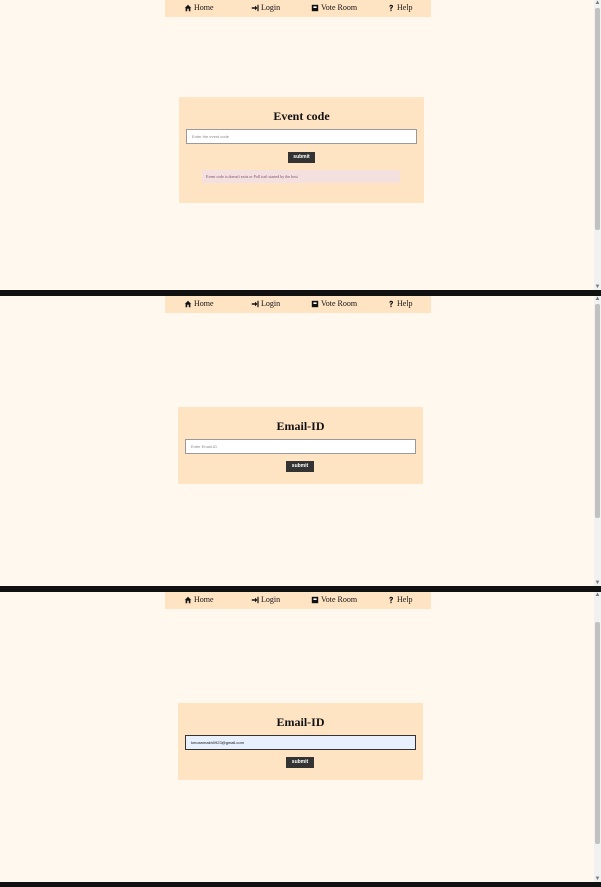  I want to click on email-id-card: Email-ID kmoanmakh0923@gmail.com submit, so click(300, 741).